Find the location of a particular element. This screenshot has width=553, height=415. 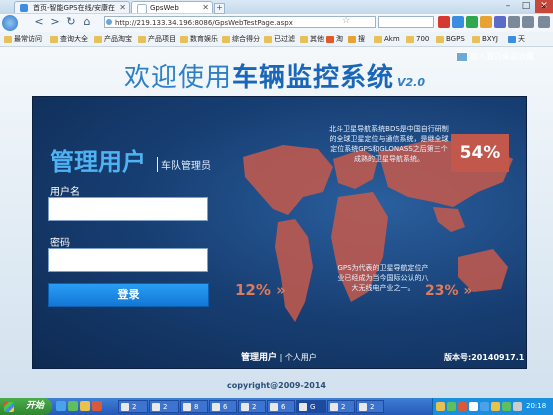

bookmark-item: BXYJ is located at coordinates (485, 39).